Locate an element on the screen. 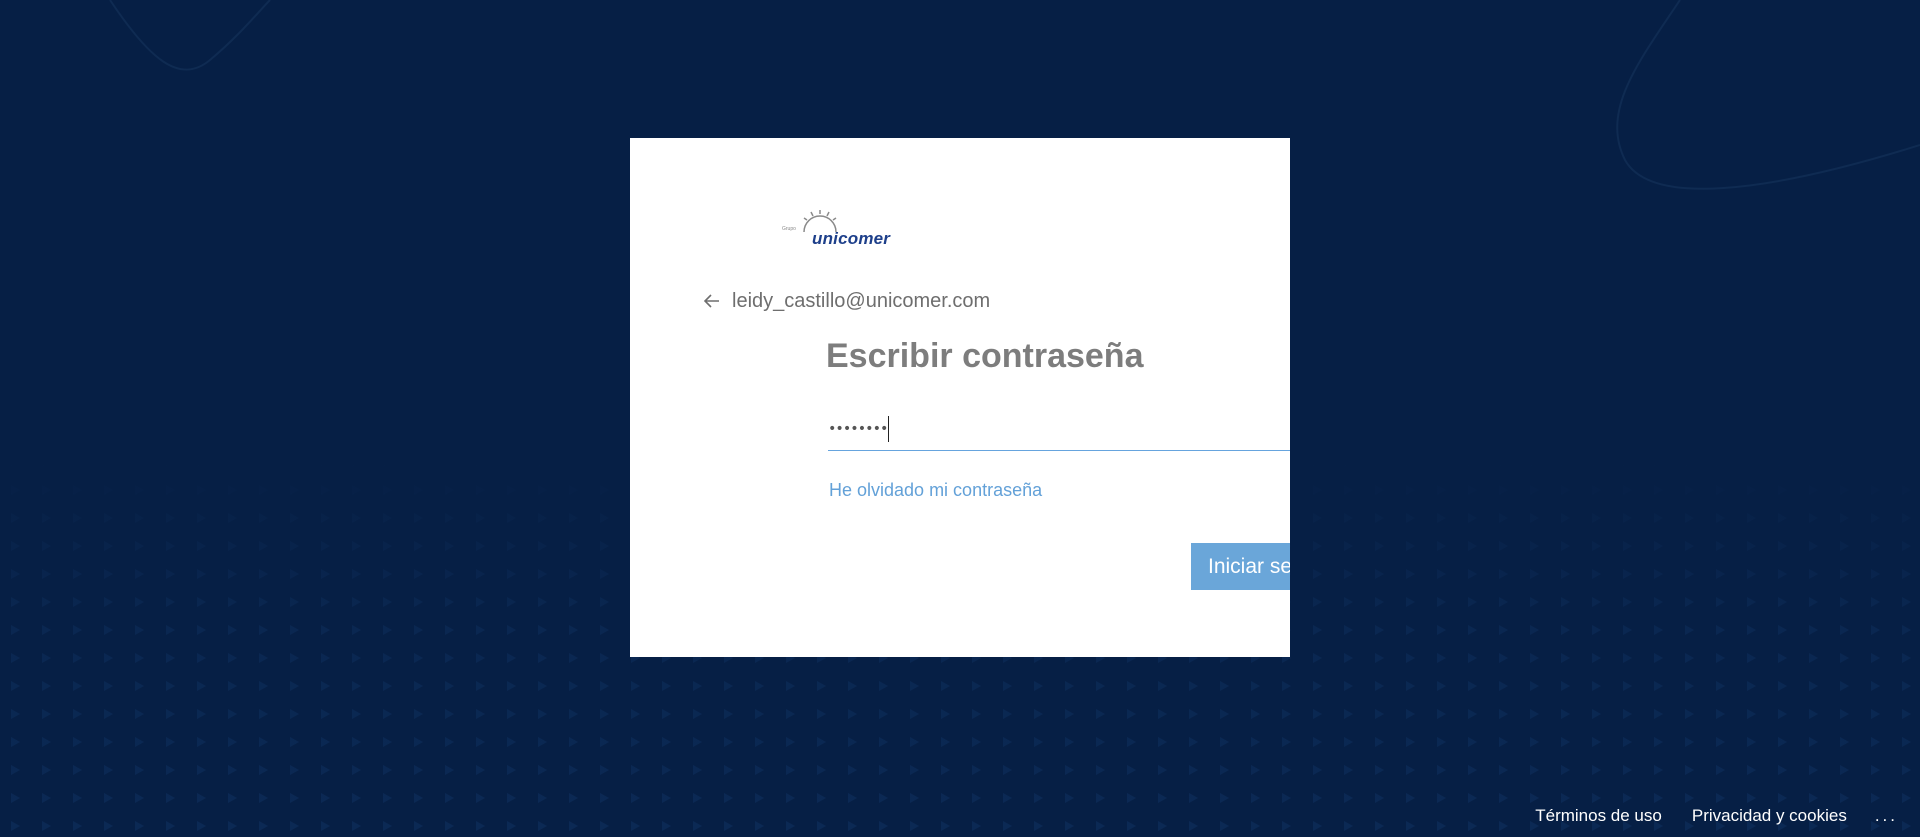  password-input: •••••••• is located at coordinates (859, 429).